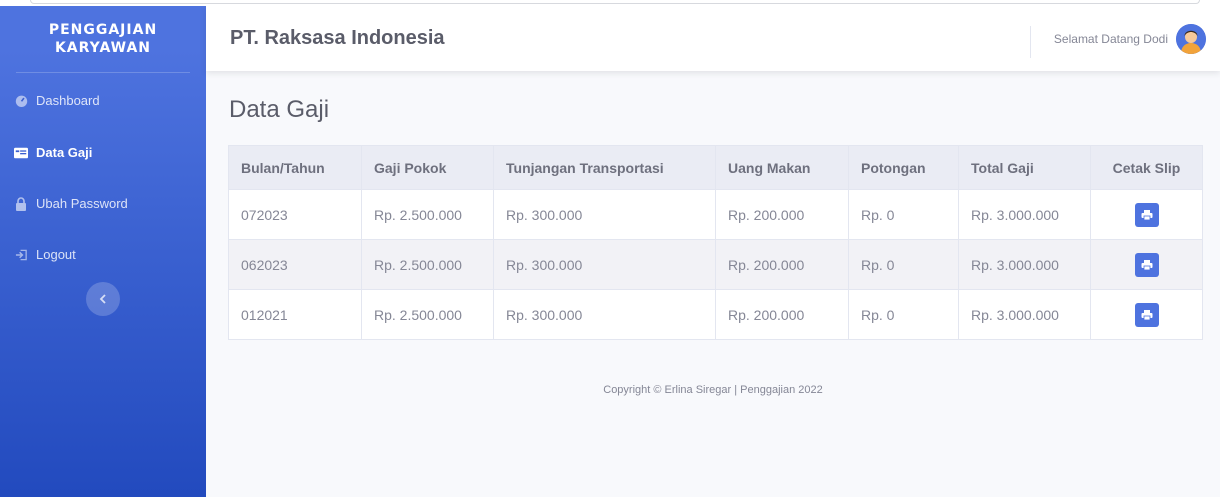 The image size is (1220, 497). I want to click on table-cell: 072023, so click(295, 214).